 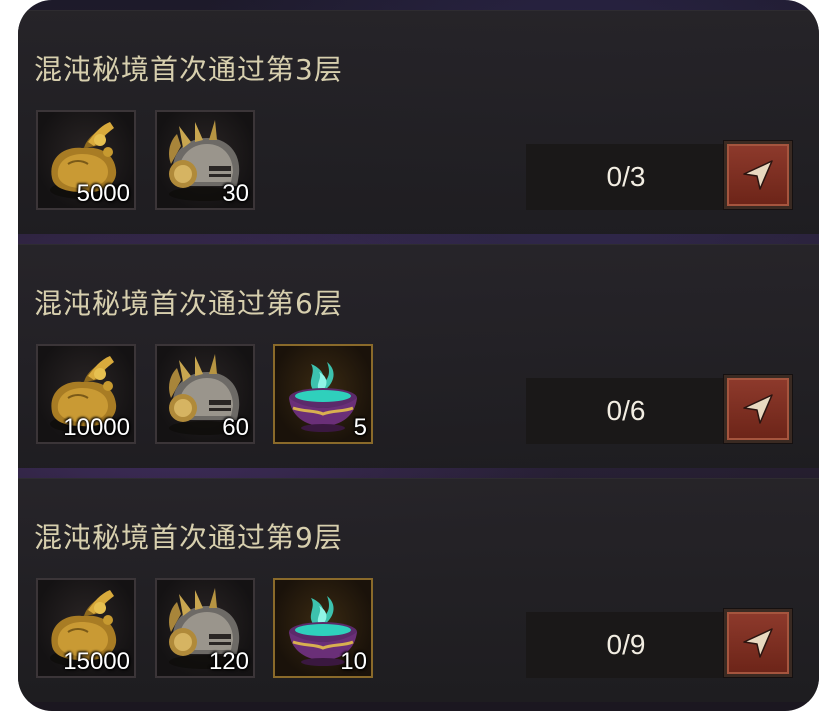 What do you see at coordinates (353, 661) in the screenshot?
I see `reward-quantity: 10` at bounding box center [353, 661].